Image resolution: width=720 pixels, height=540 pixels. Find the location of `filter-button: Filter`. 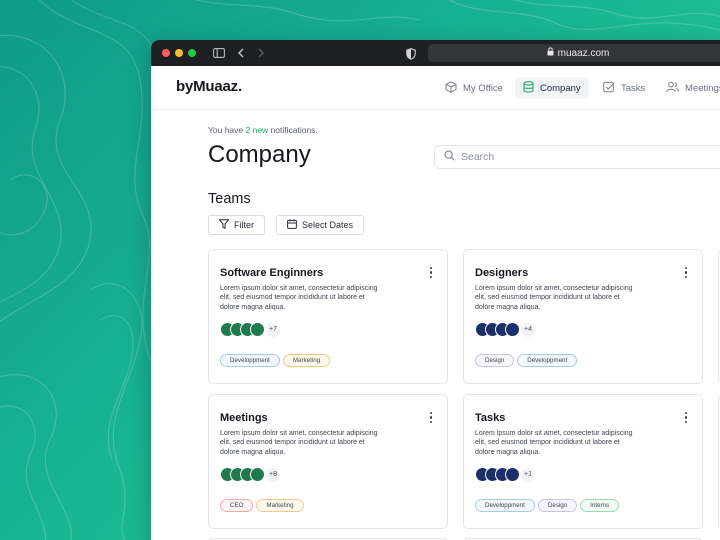

filter-button: Filter is located at coordinates (236, 225).